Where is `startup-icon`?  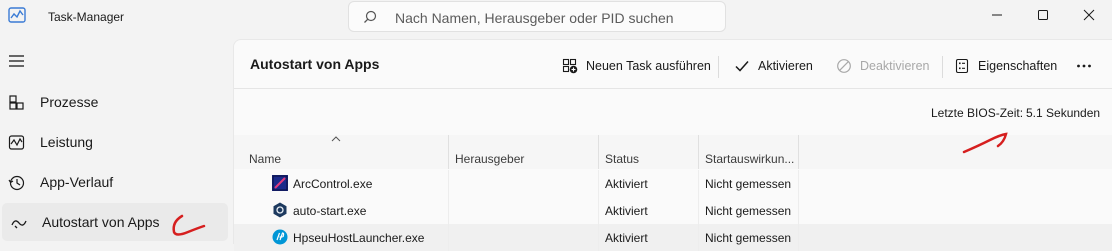 startup-icon is located at coordinates (19, 224).